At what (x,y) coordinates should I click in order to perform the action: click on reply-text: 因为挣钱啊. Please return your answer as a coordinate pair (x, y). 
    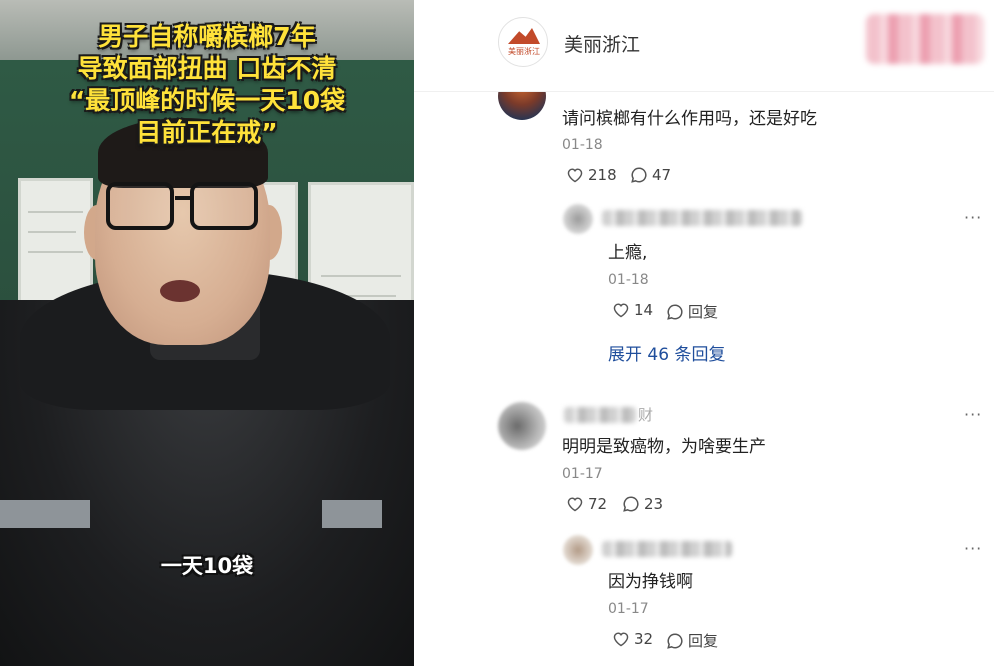
    Looking at the image, I should click on (650, 582).